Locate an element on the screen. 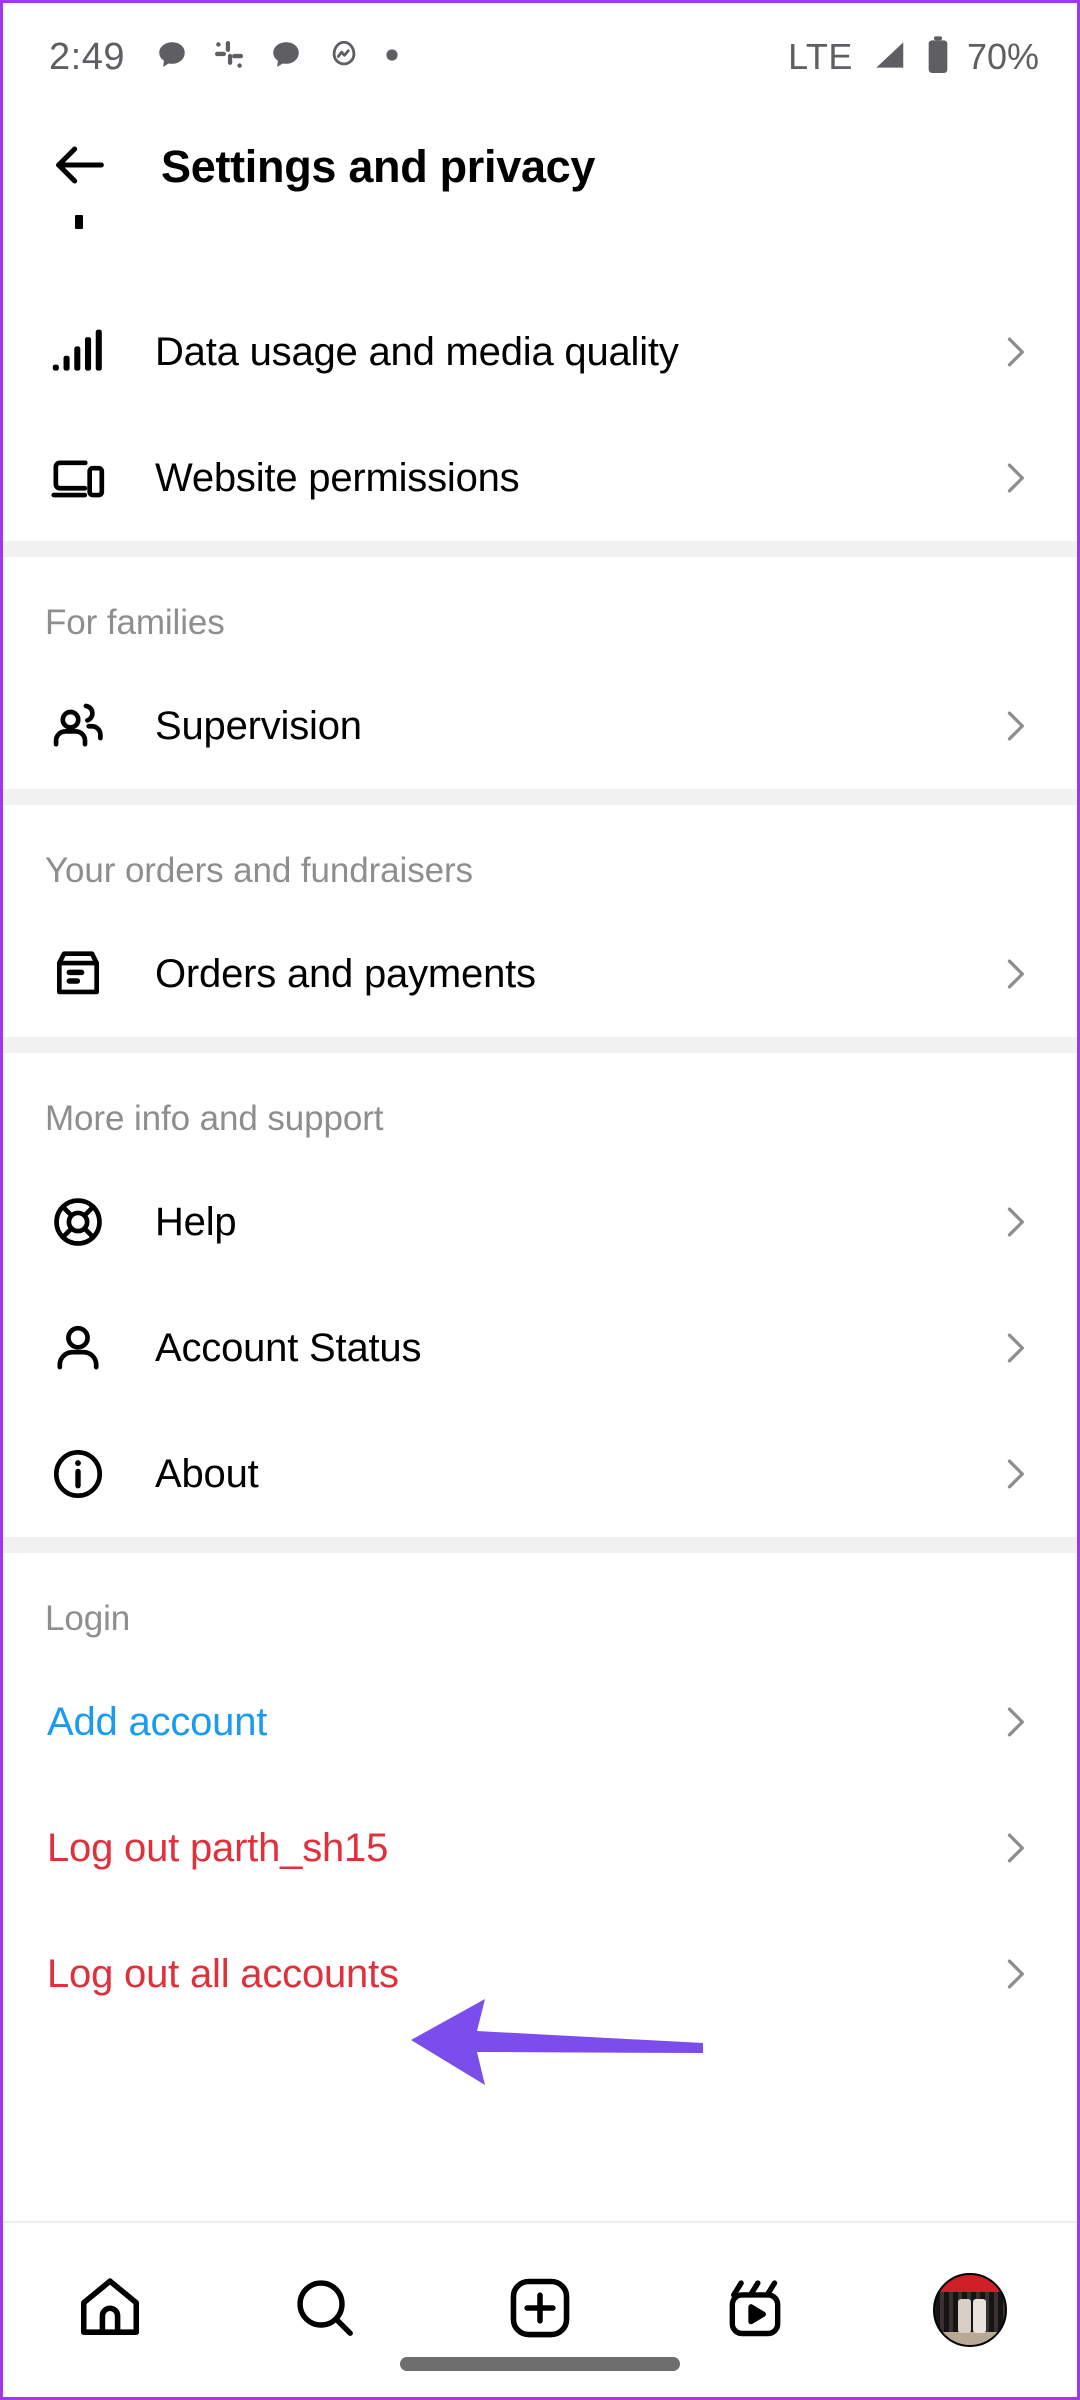  avatar-banner is located at coordinates (969, 2283).